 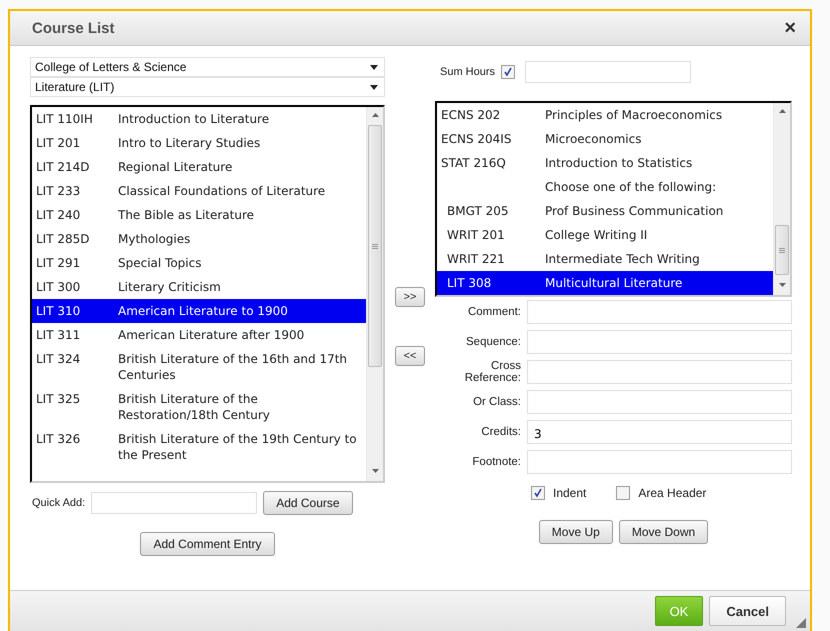 What do you see at coordinates (199, 335) in the screenshot?
I see `course-list-item: LIT 311 American Literature after 1900` at bounding box center [199, 335].